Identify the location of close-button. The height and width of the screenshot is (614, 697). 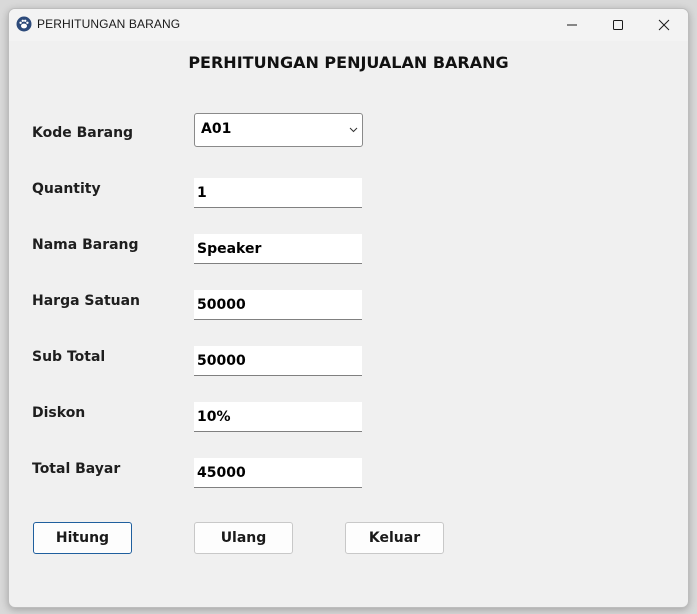
(664, 25).